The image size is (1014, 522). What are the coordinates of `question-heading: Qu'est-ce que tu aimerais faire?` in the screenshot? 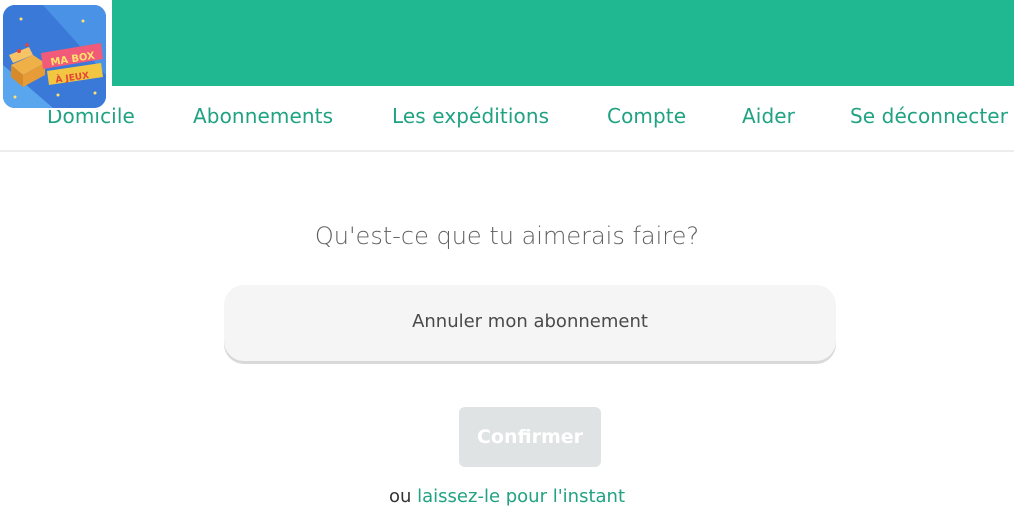 It's located at (507, 236).